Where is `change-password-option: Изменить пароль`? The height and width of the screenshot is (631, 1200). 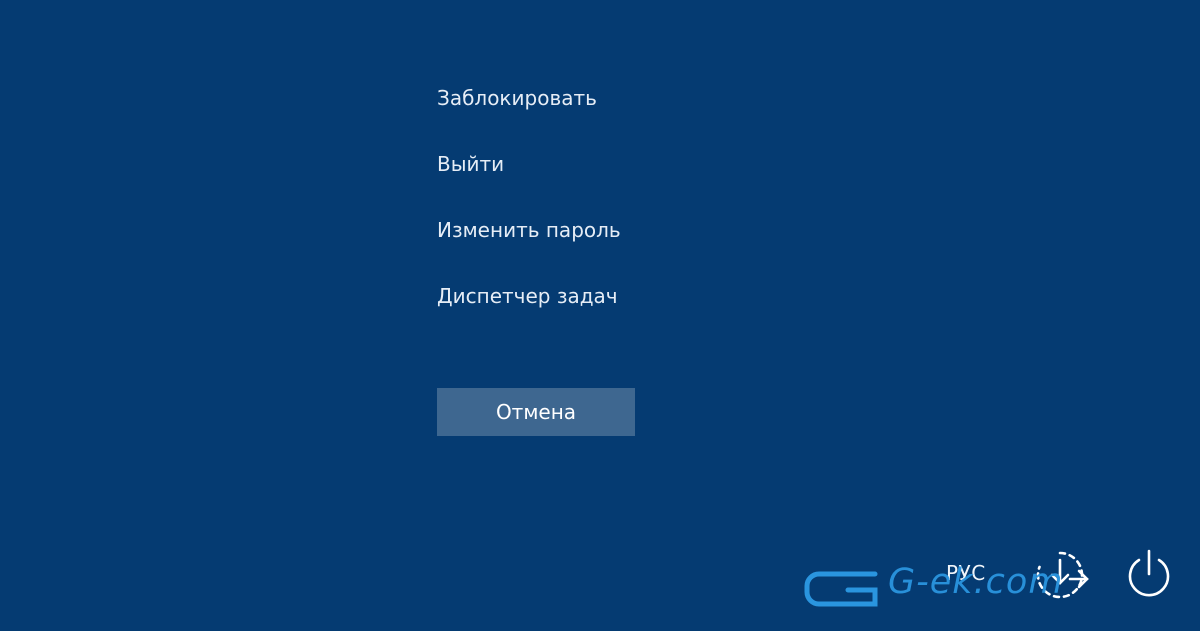
change-password-option: Изменить пароль is located at coordinates (617, 230).